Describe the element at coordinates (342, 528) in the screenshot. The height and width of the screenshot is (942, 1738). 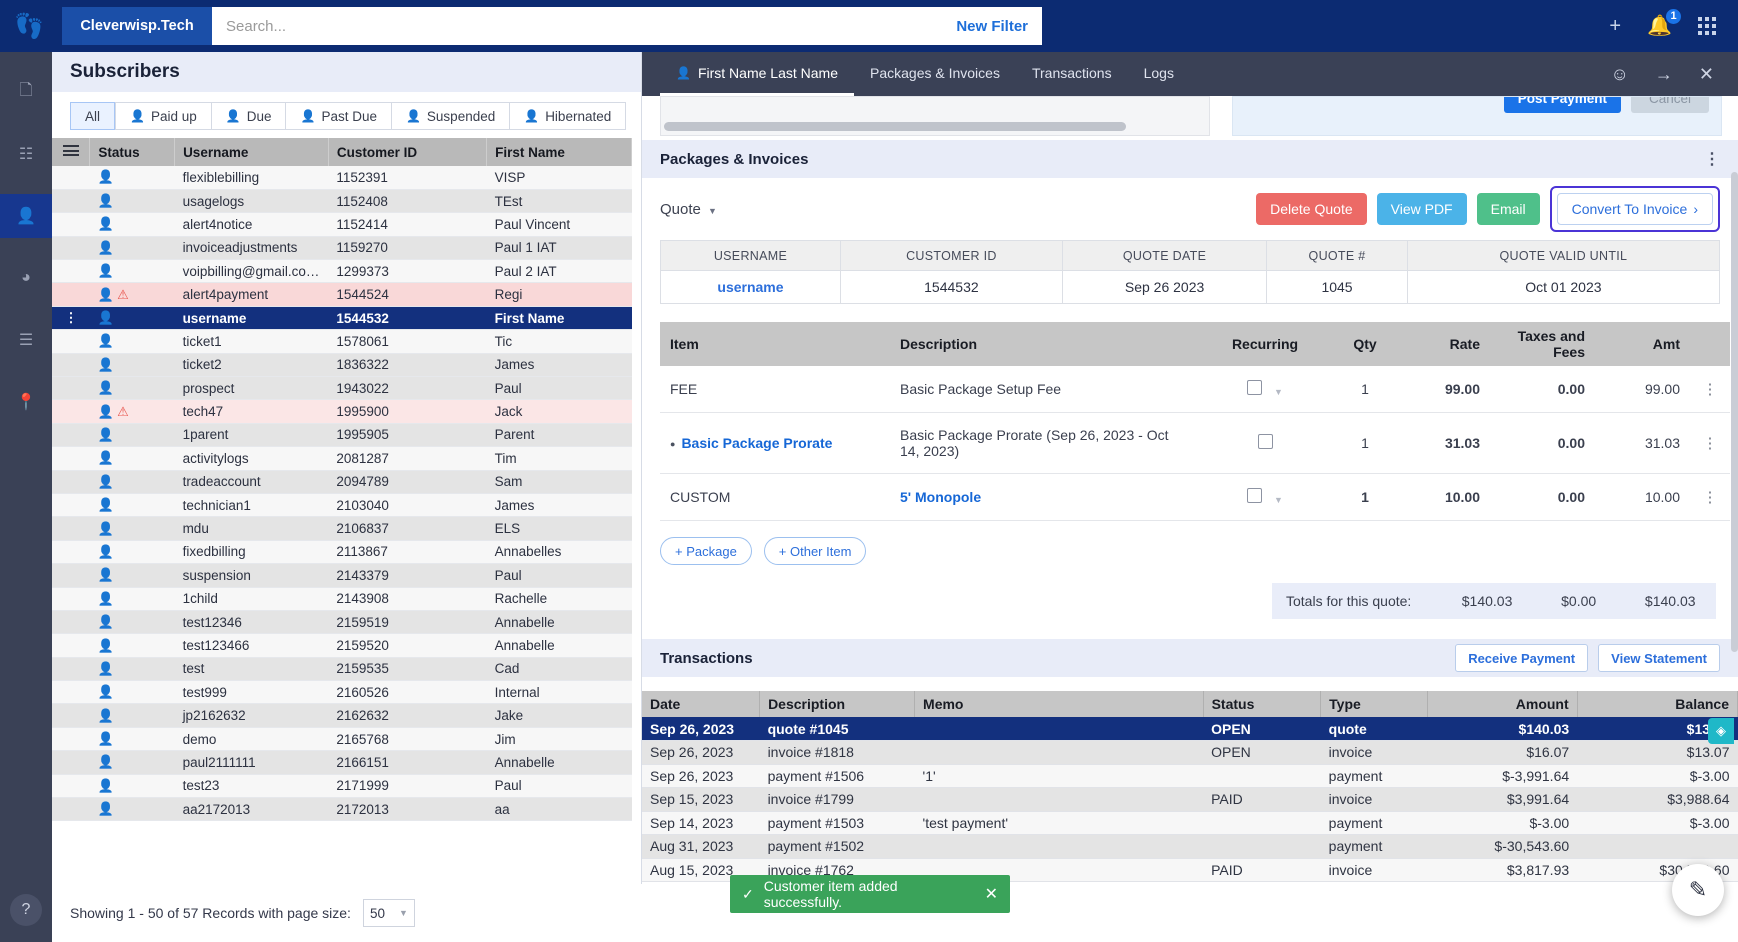
I see `table-row: 👤 mdu 2106837 ELS` at that location.